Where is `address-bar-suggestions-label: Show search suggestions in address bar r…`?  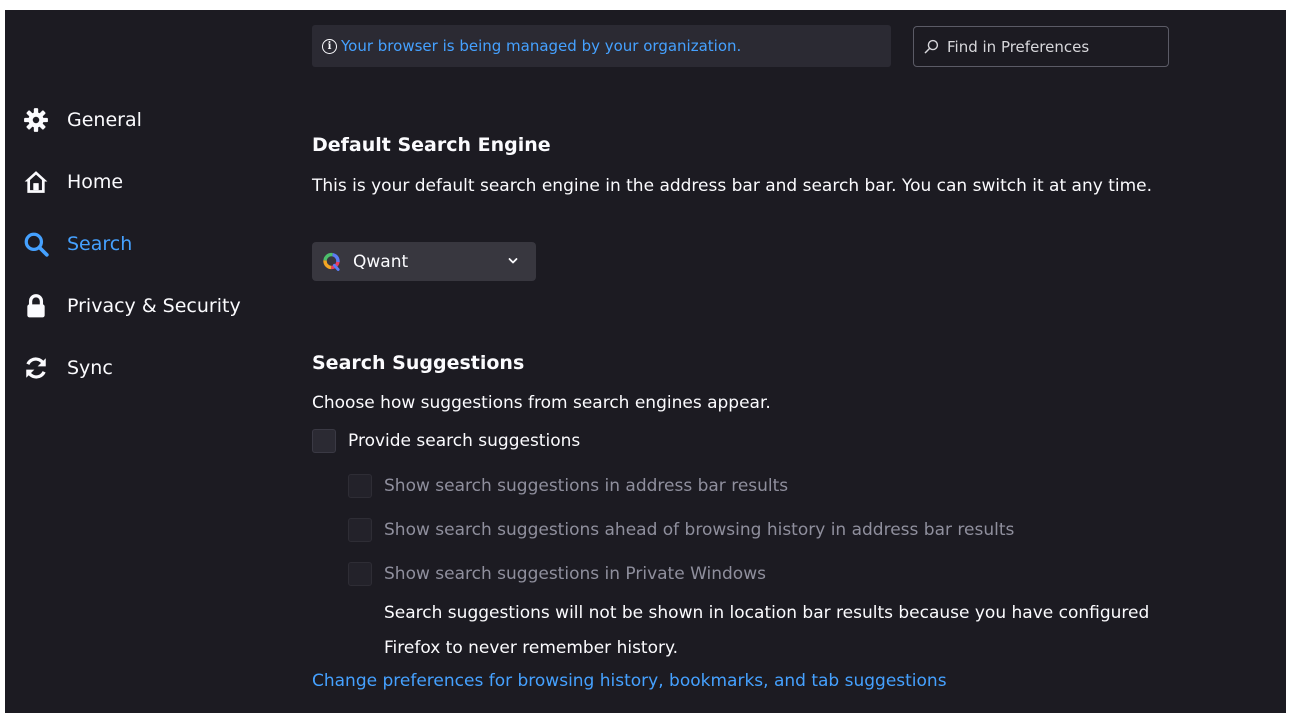 address-bar-suggestions-label: Show search suggestions in address bar r… is located at coordinates (586, 486).